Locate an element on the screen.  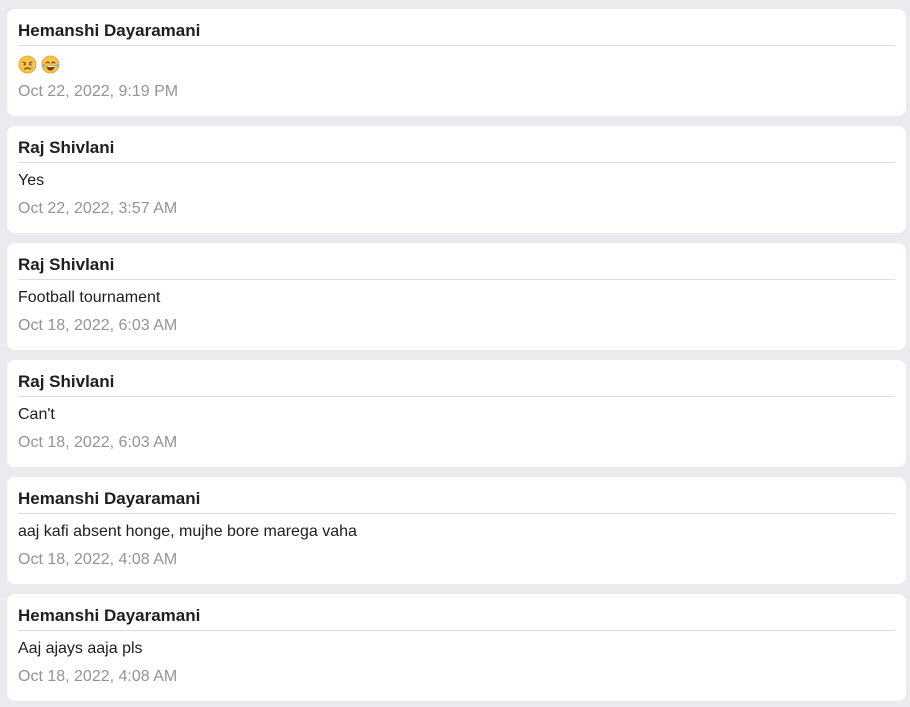
message-card: Raj Shivlani Yes Oct 22, 2022, 3:57 AM is located at coordinates (456, 179).